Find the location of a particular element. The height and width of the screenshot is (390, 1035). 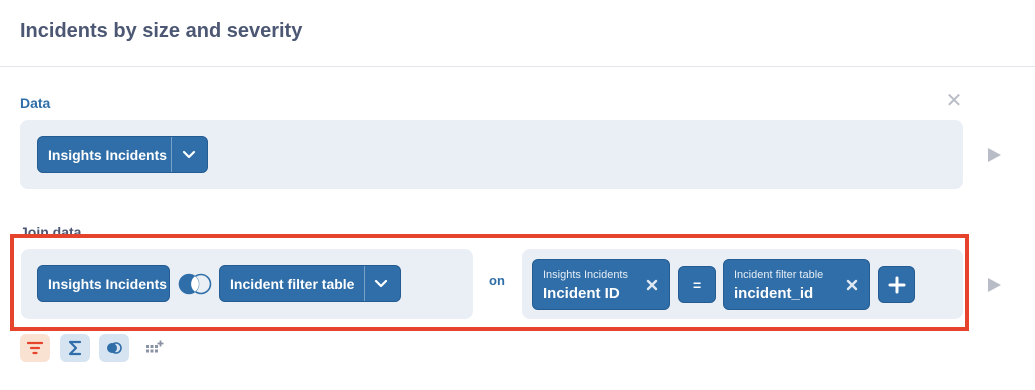

data-table-name: Insights Incidents is located at coordinates (108, 155).